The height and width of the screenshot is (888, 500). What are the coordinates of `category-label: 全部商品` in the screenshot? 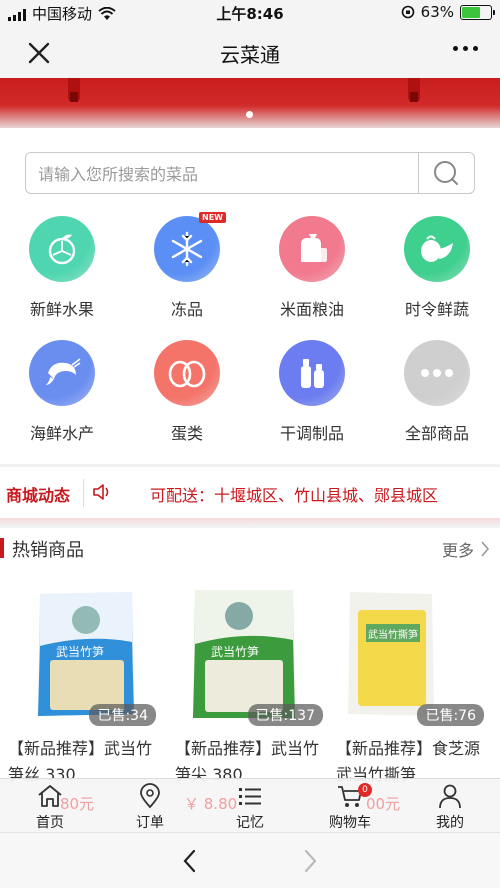 It's located at (436, 433).